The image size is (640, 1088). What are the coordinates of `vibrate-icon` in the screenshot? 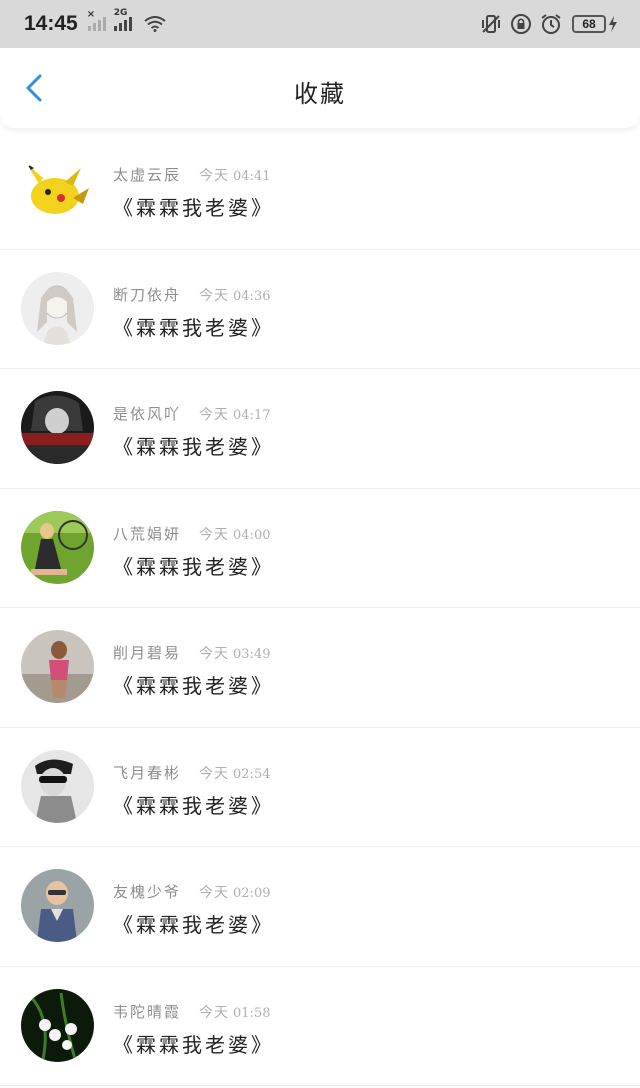 It's located at (491, 24).